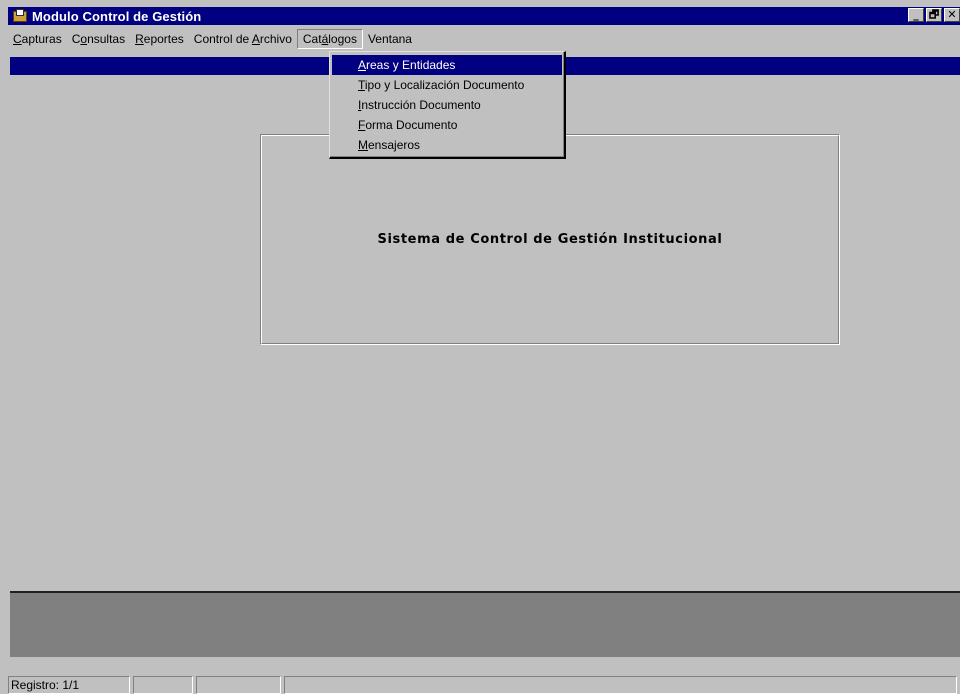 This screenshot has width=960, height=694. I want to click on dropdown-item-areas-y-entidades: Areas y Entidades, so click(447, 65).